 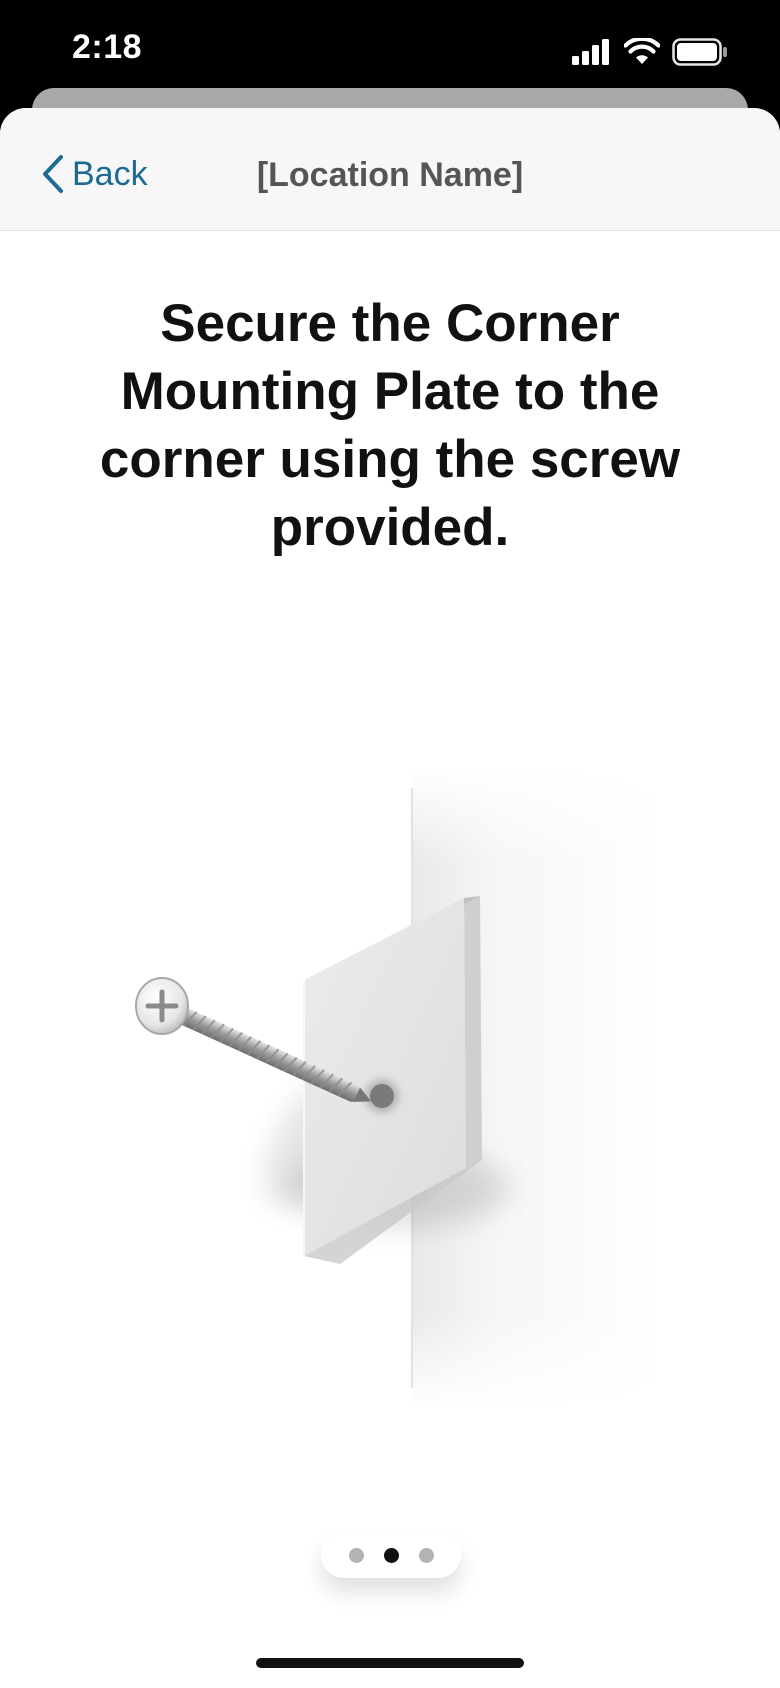 I want to click on cellular-signal-icon, so click(x=590, y=52).